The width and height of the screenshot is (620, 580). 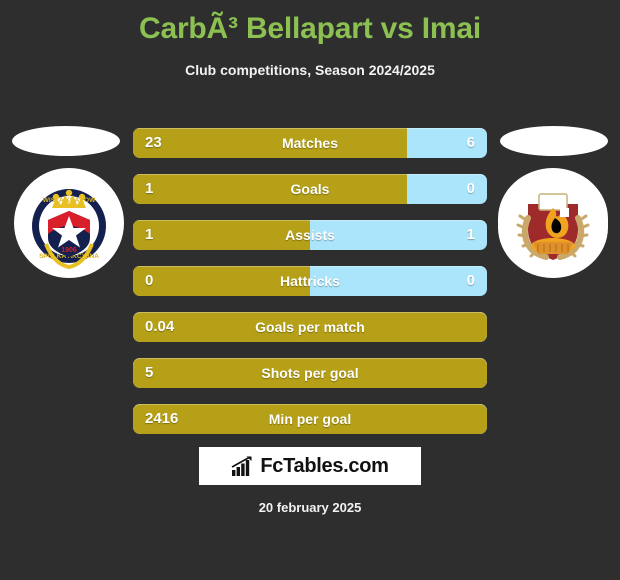 I want to click on fctables-brand-logo: FcTables.com, so click(x=310, y=466).